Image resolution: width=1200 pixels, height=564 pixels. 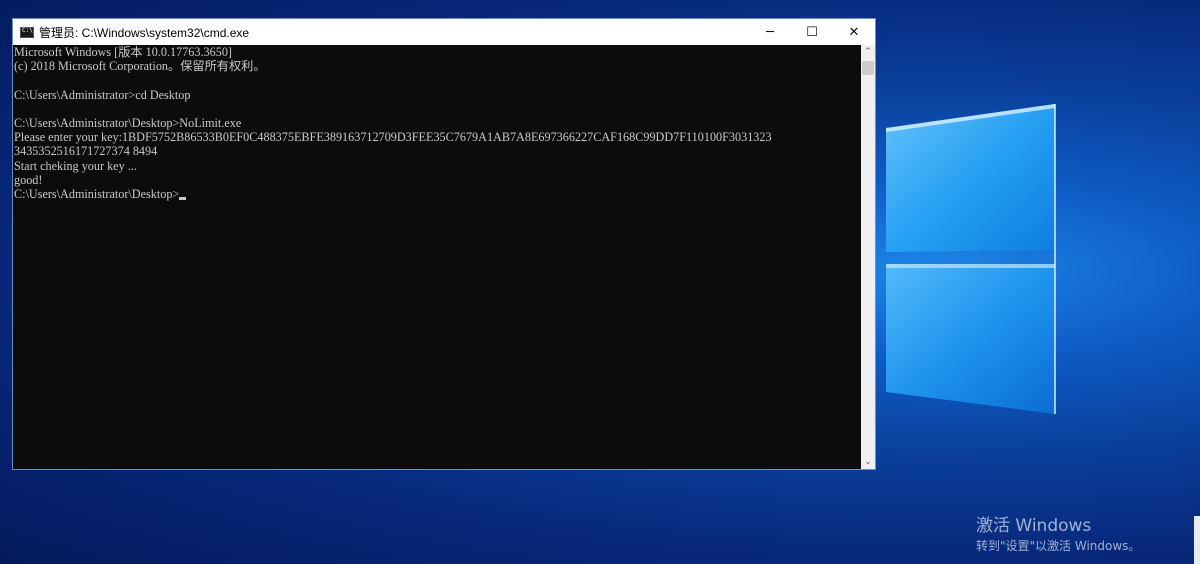 I want to click on console-line: C:\Users\Administrator>cd Desktop, so click(x=102, y=94).